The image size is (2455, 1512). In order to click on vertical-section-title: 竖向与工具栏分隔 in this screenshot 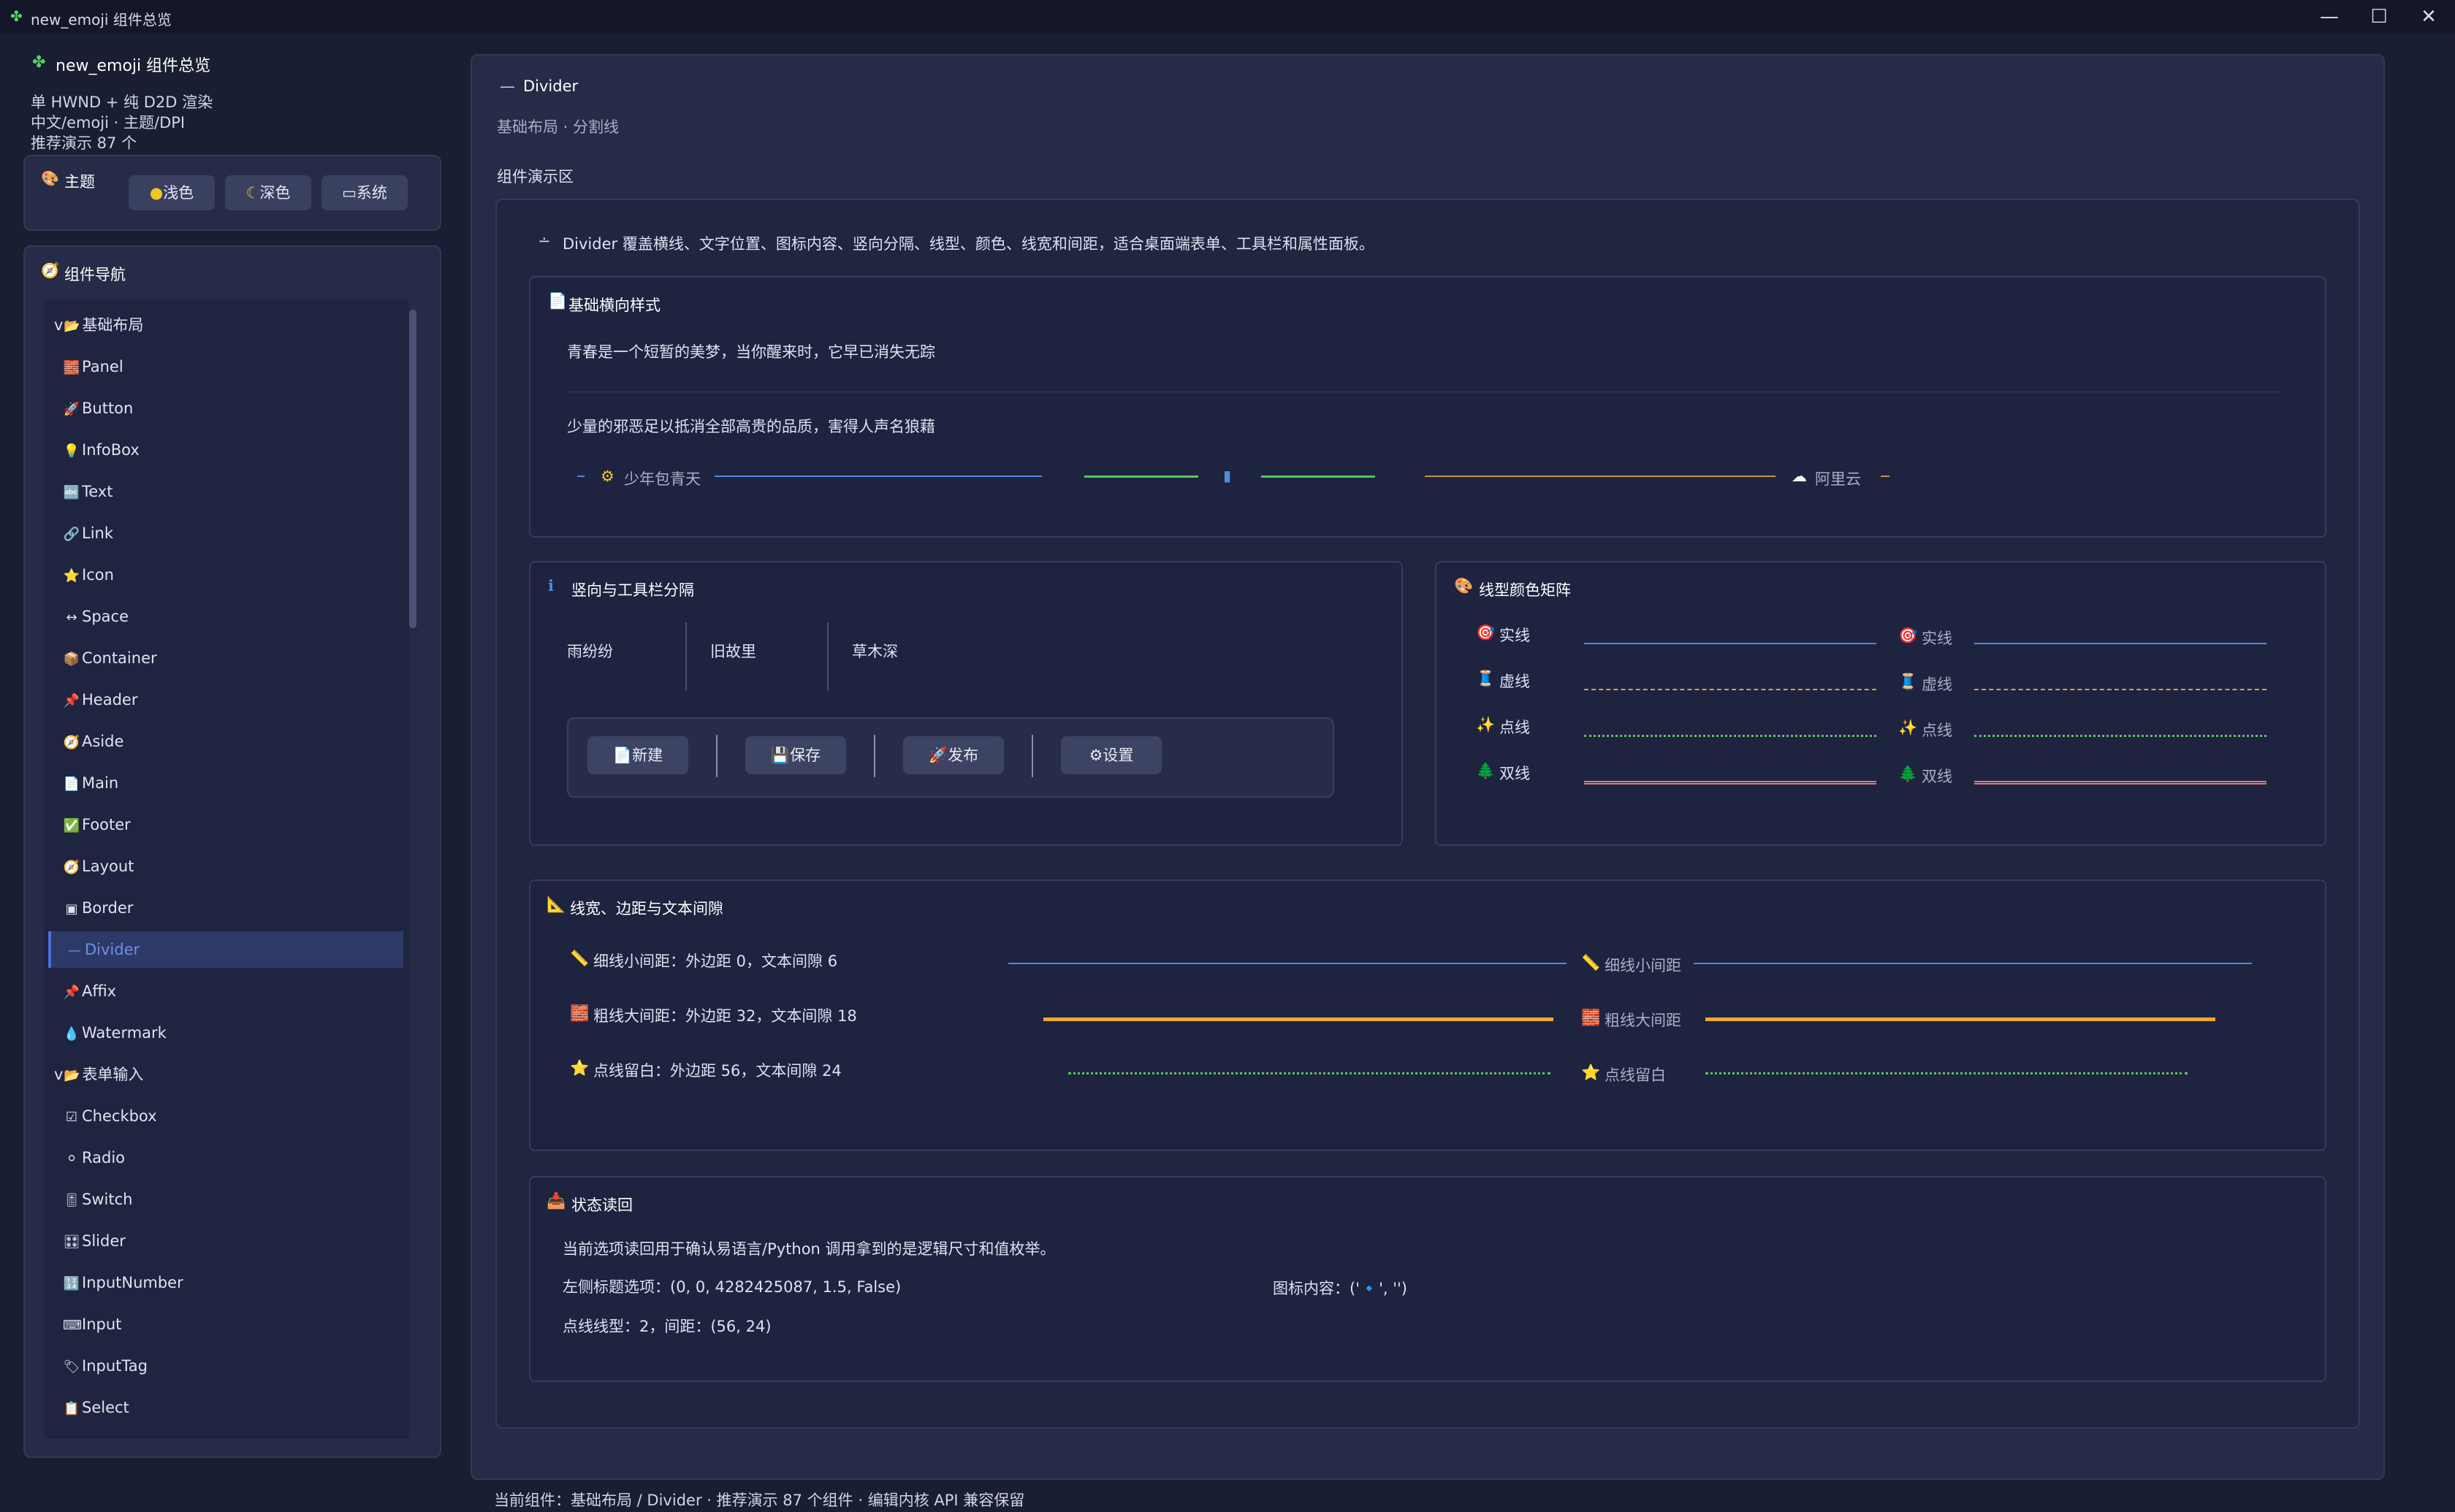, I will do `click(632, 590)`.